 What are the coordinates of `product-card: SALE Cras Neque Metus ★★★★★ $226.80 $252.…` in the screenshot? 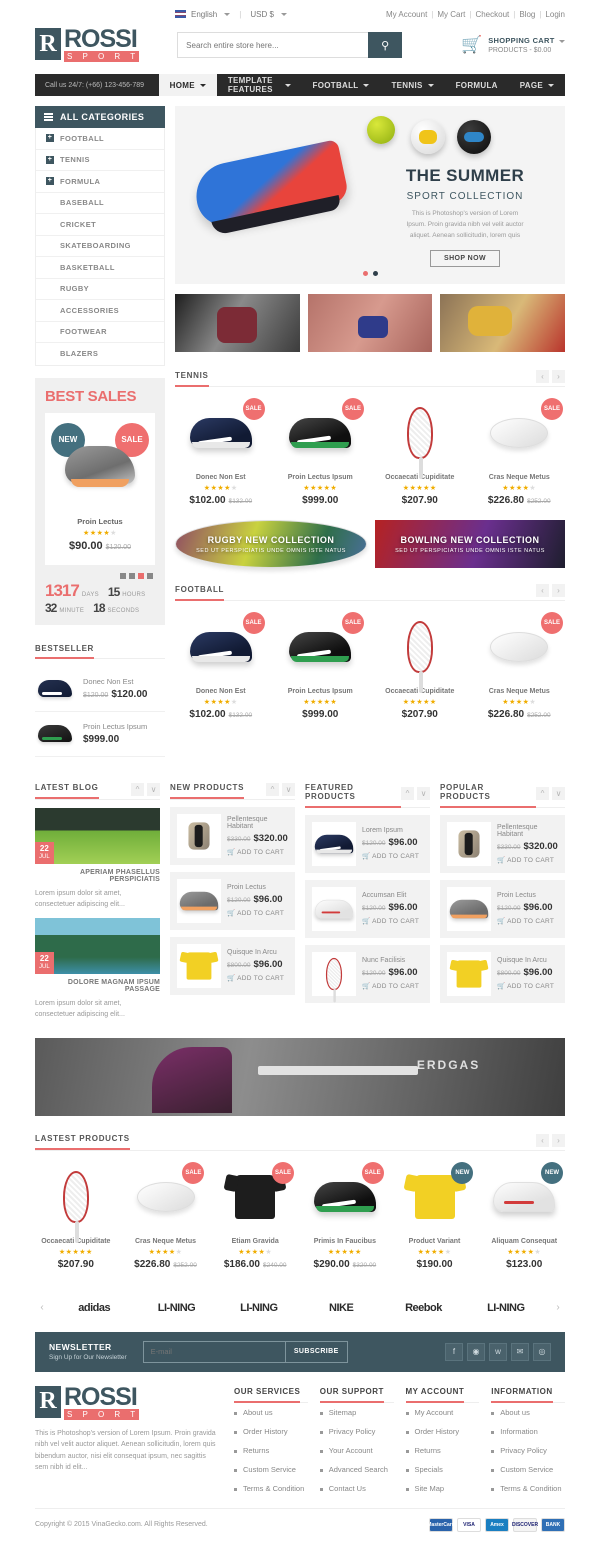 It's located at (520, 452).